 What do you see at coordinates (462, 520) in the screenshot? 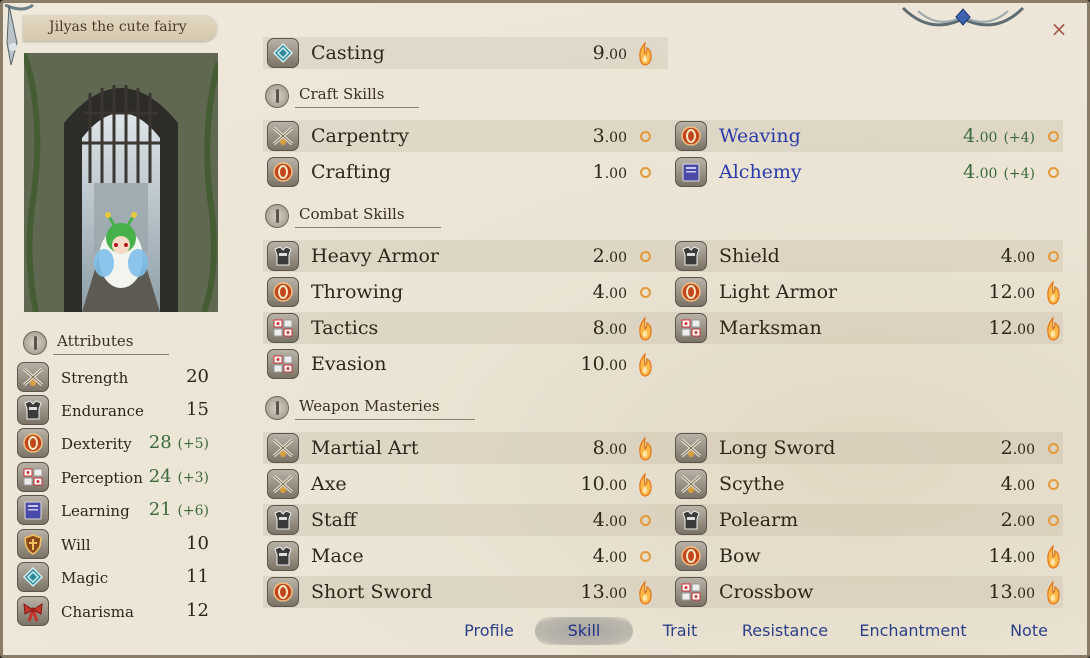
I see `skill-row: Staff 4.00` at bounding box center [462, 520].